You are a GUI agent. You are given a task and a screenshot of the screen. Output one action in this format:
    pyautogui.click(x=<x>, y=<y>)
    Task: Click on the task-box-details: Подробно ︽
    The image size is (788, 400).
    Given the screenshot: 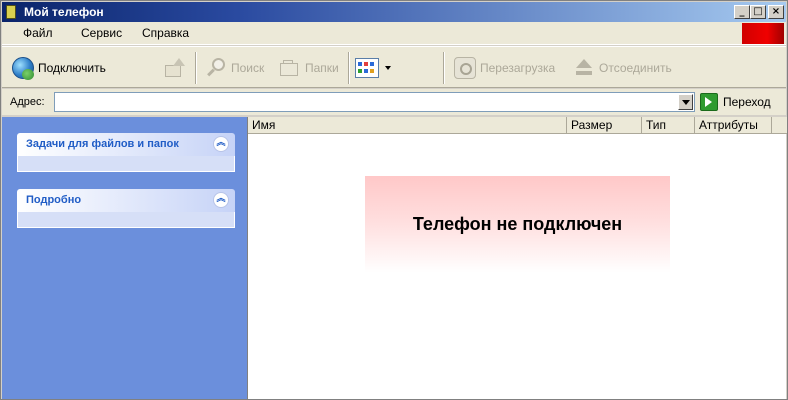 What is the action you would take?
    pyautogui.click(x=126, y=208)
    